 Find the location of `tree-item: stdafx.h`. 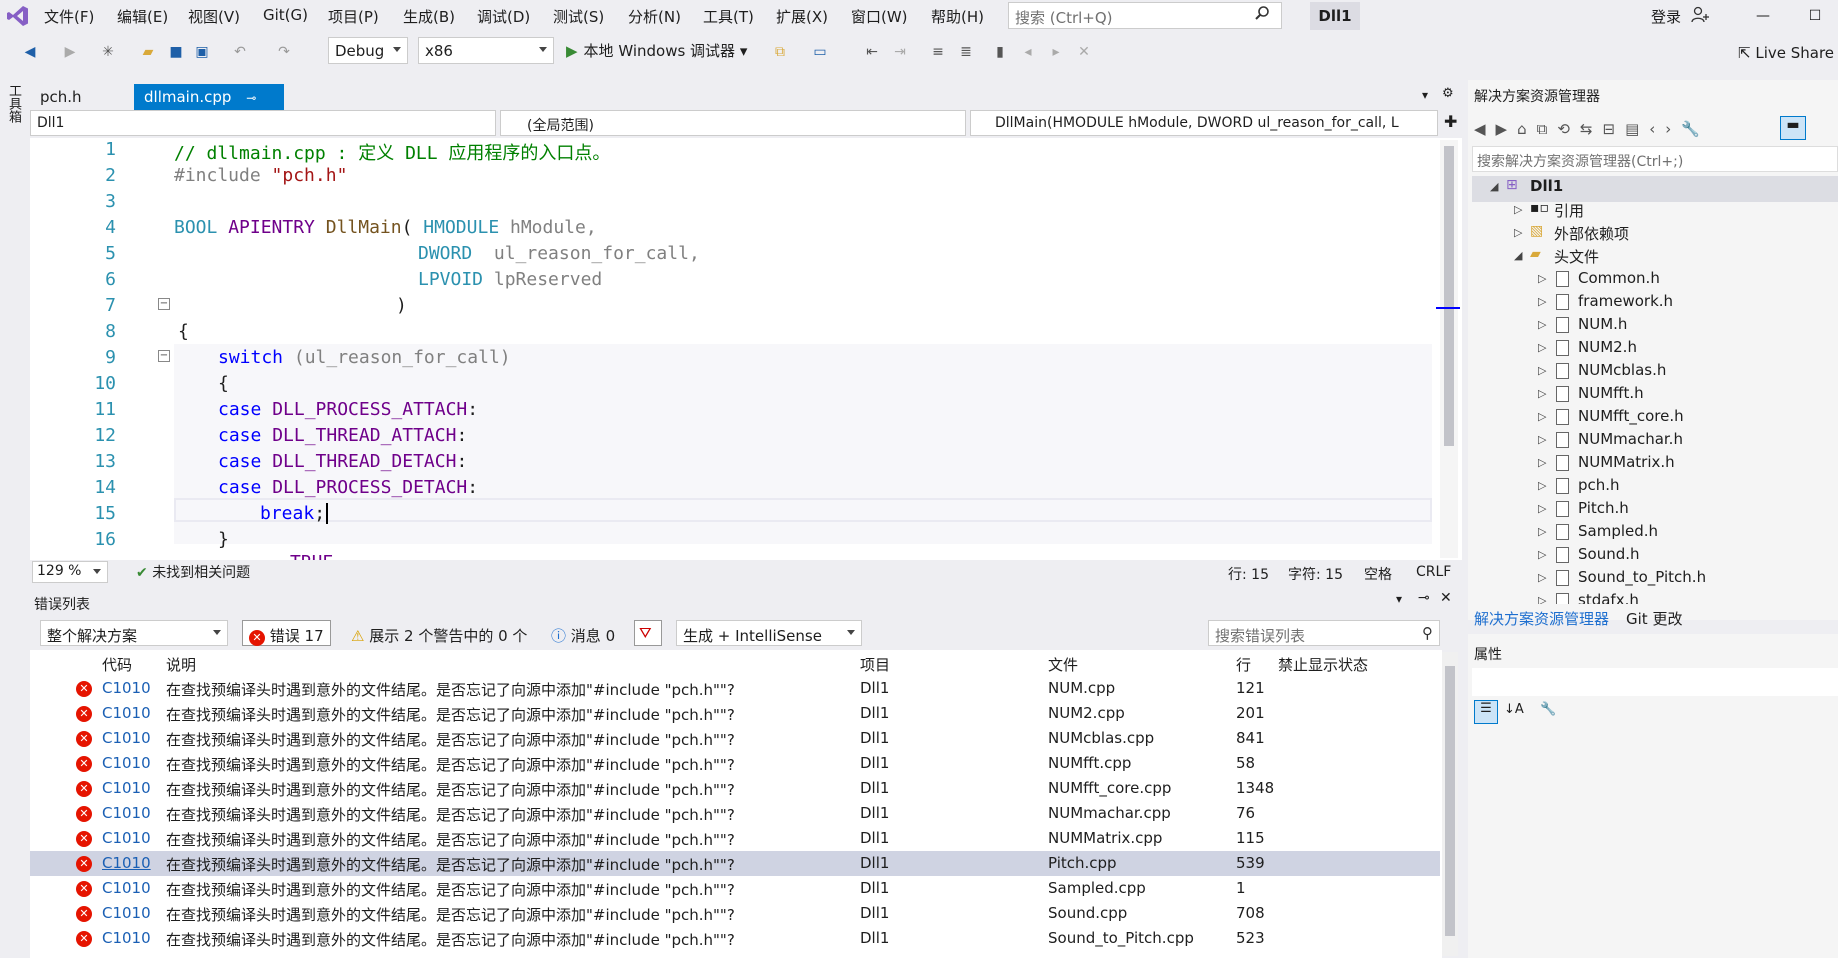

tree-item: stdafx.h is located at coordinates (1608, 597).